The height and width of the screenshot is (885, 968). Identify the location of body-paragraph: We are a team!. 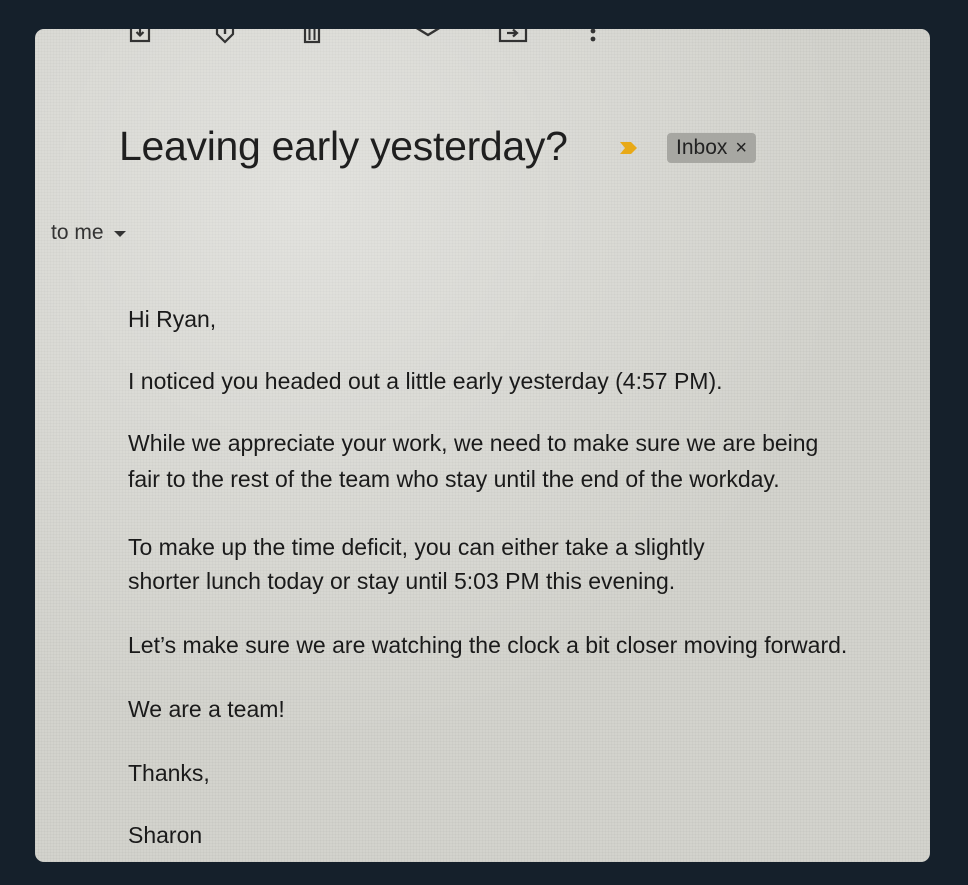
(206, 709).